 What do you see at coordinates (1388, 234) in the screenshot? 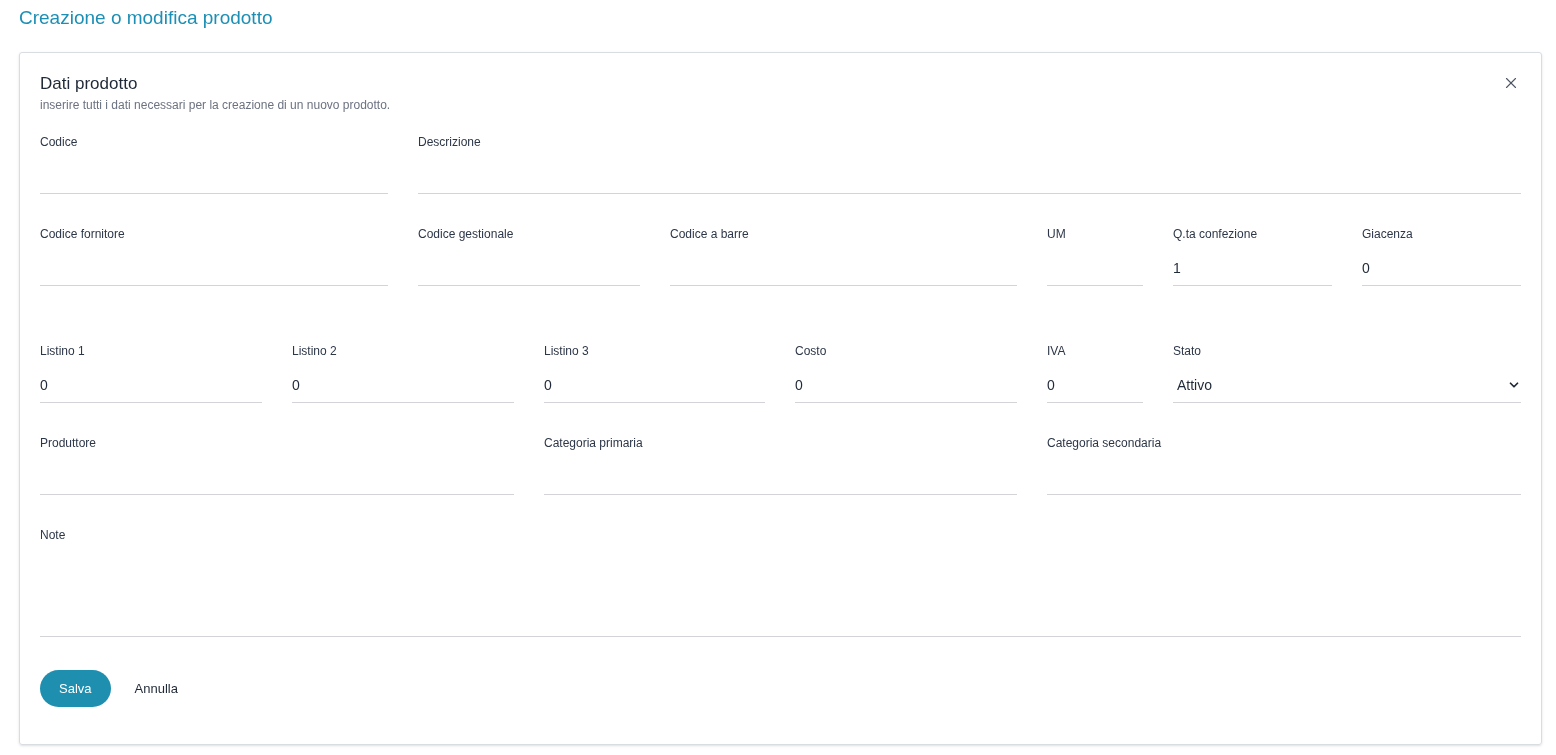
I see `field-label: Giacenza` at bounding box center [1388, 234].